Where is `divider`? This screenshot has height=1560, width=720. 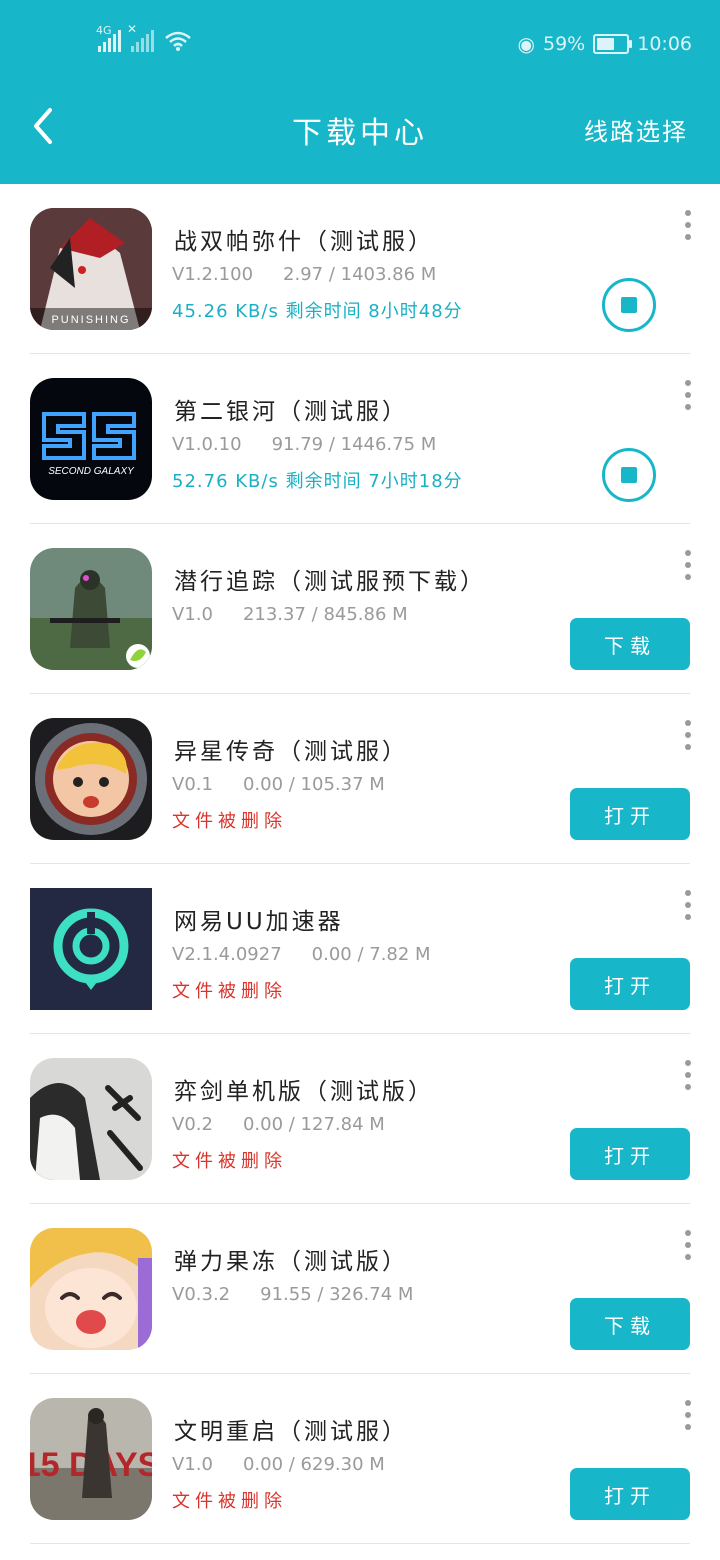
divider is located at coordinates (360, 1543).